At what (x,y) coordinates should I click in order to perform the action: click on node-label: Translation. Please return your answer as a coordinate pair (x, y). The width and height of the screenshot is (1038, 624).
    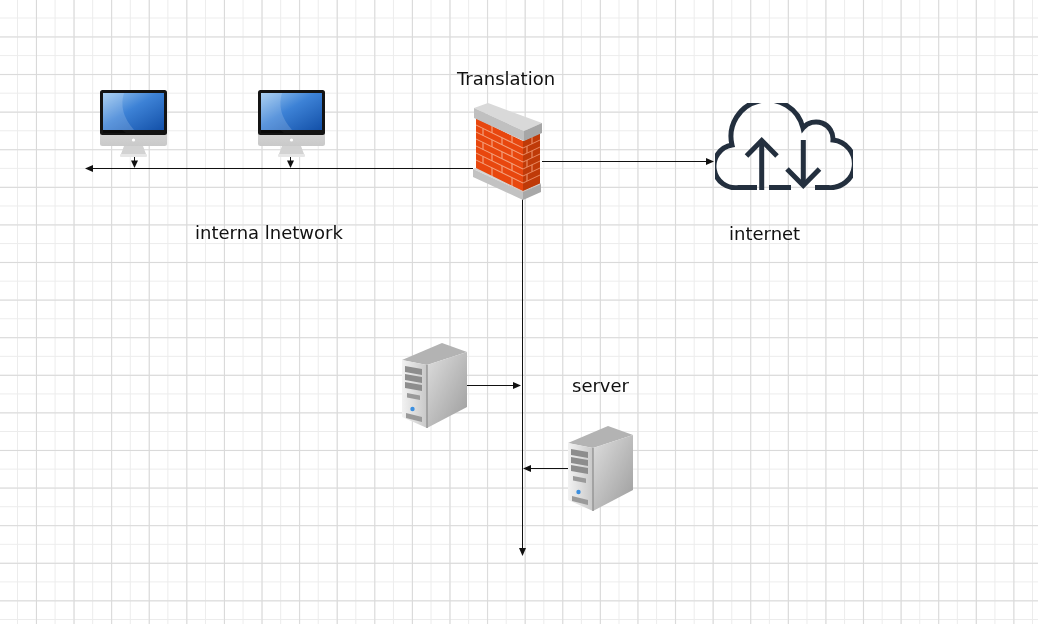
    Looking at the image, I should click on (506, 79).